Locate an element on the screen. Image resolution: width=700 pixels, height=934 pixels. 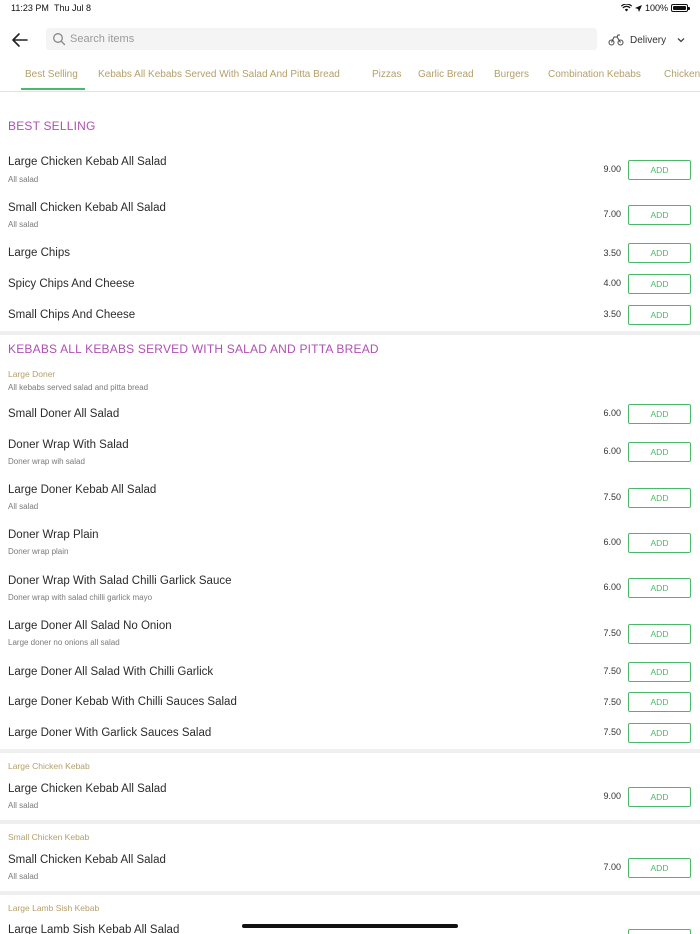
wifi-icon is located at coordinates (626, 8).